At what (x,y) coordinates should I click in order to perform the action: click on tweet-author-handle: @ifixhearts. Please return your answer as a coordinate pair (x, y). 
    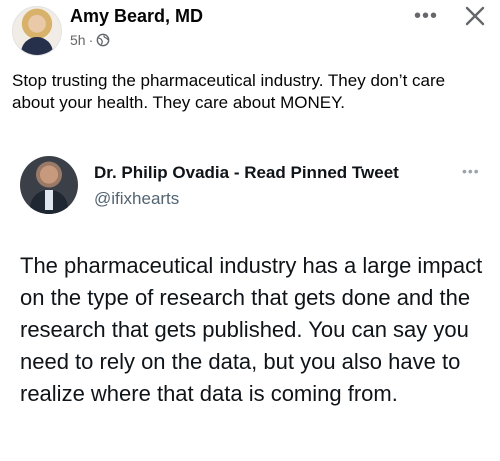
    Looking at the image, I should click on (136, 199).